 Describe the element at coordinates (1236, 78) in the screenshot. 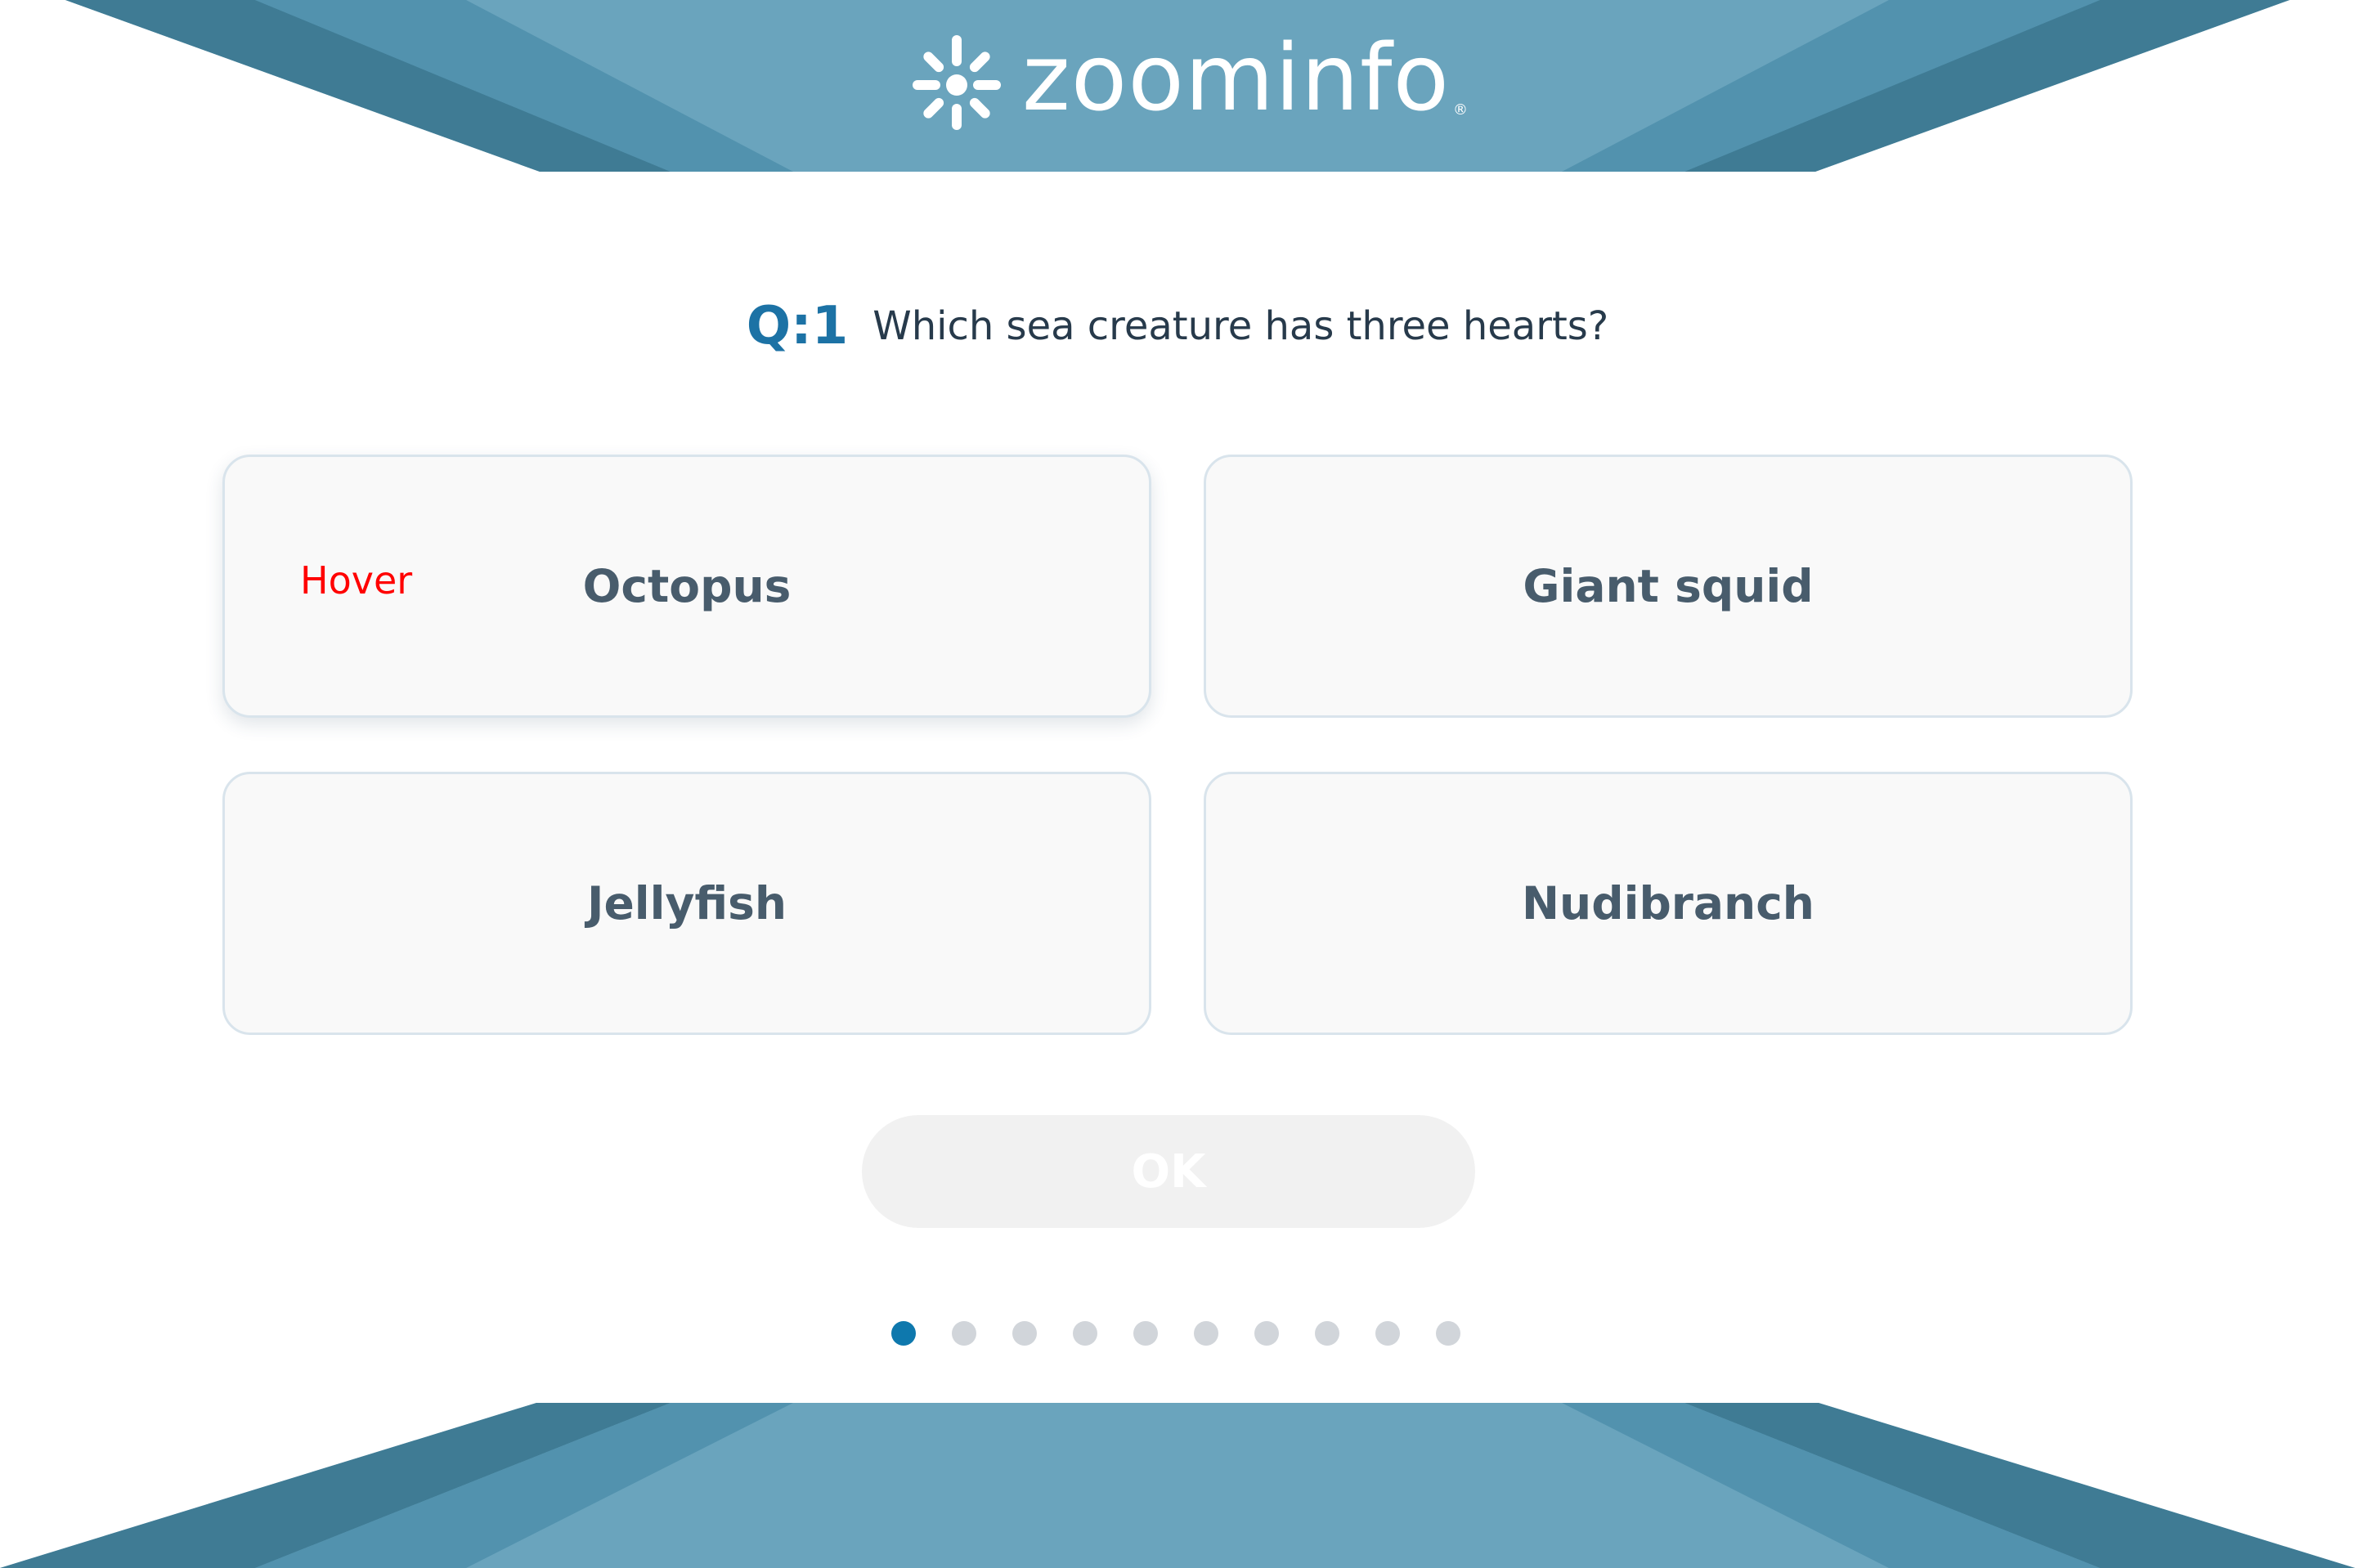

I see `logo-wordmark: zoominfo` at that location.